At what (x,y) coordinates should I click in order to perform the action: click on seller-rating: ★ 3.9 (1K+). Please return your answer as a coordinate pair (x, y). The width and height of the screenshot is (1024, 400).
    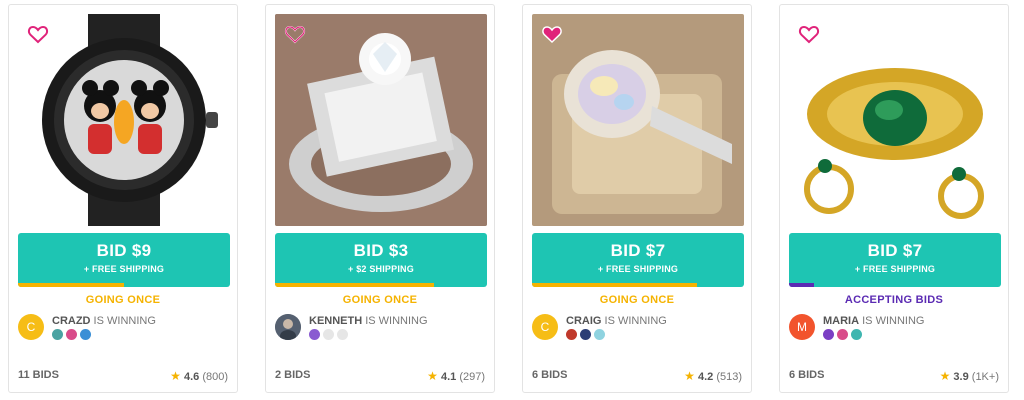
    Looking at the image, I should click on (969, 376).